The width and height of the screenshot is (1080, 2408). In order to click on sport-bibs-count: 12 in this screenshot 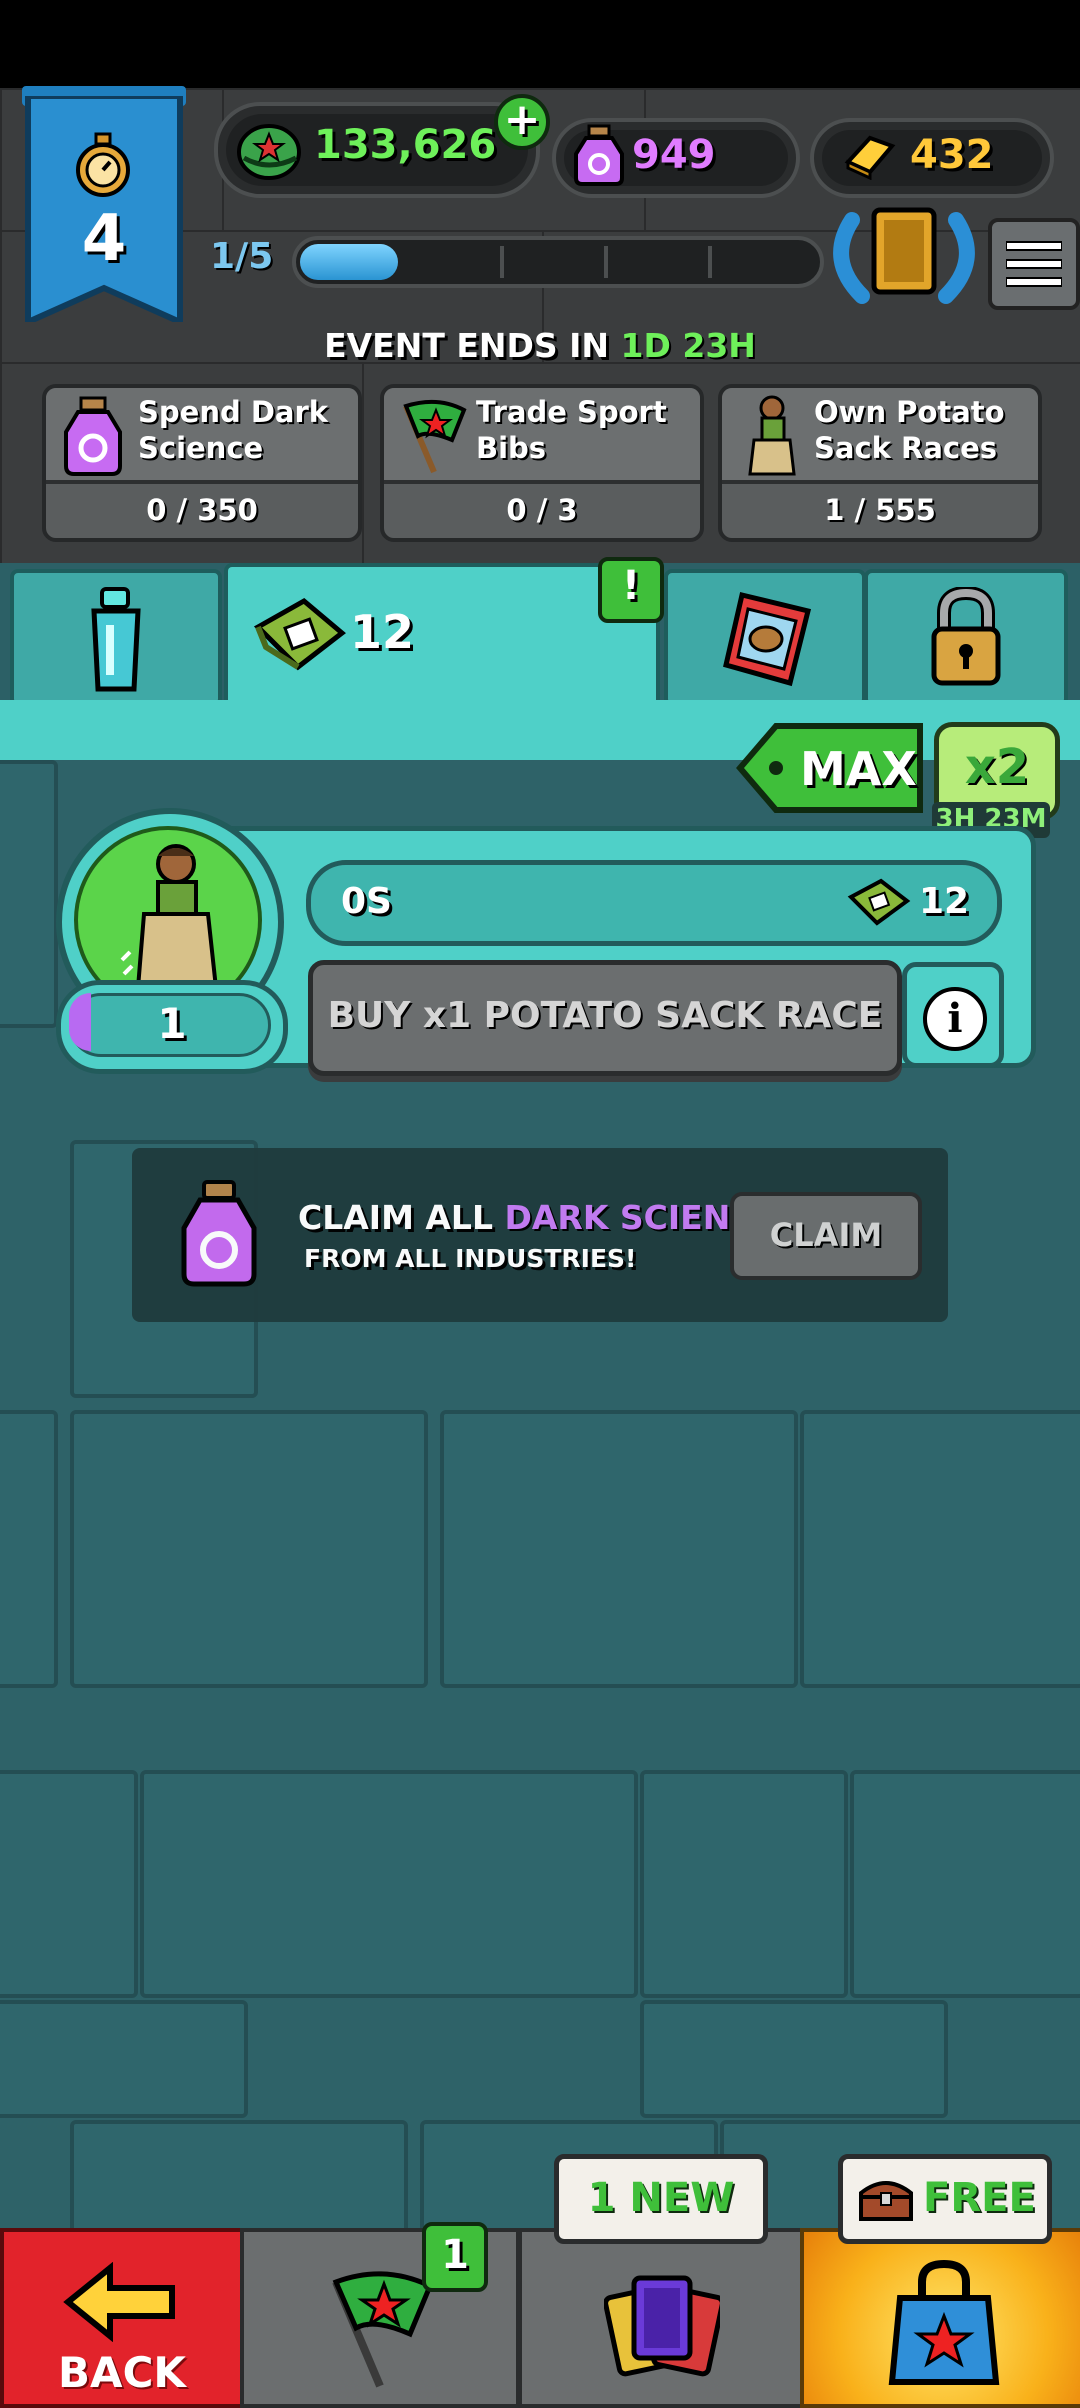, I will do `click(382, 632)`.